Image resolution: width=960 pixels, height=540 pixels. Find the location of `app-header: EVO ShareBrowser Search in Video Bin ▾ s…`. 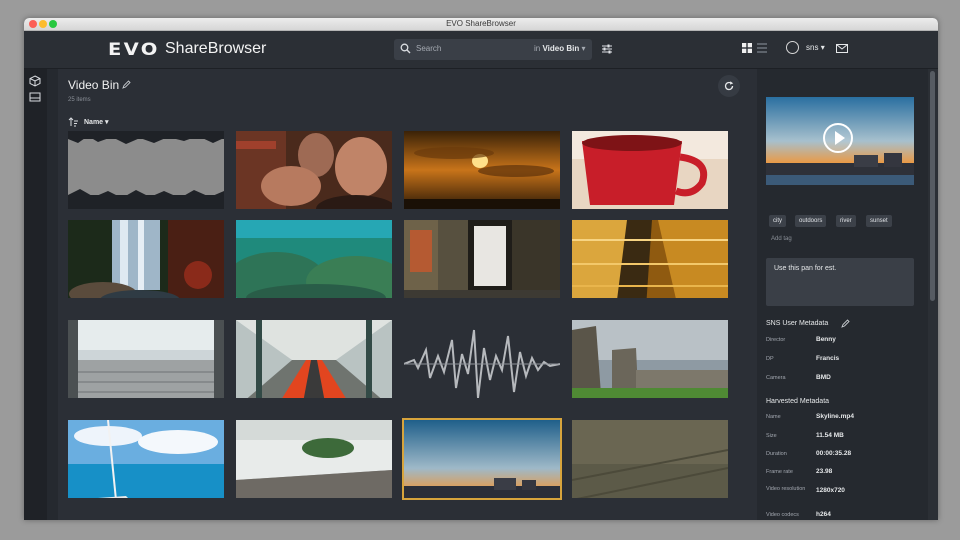

app-header: EVO ShareBrowser Search in Video Bin ▾ s… is located at coordinates (481, 50).